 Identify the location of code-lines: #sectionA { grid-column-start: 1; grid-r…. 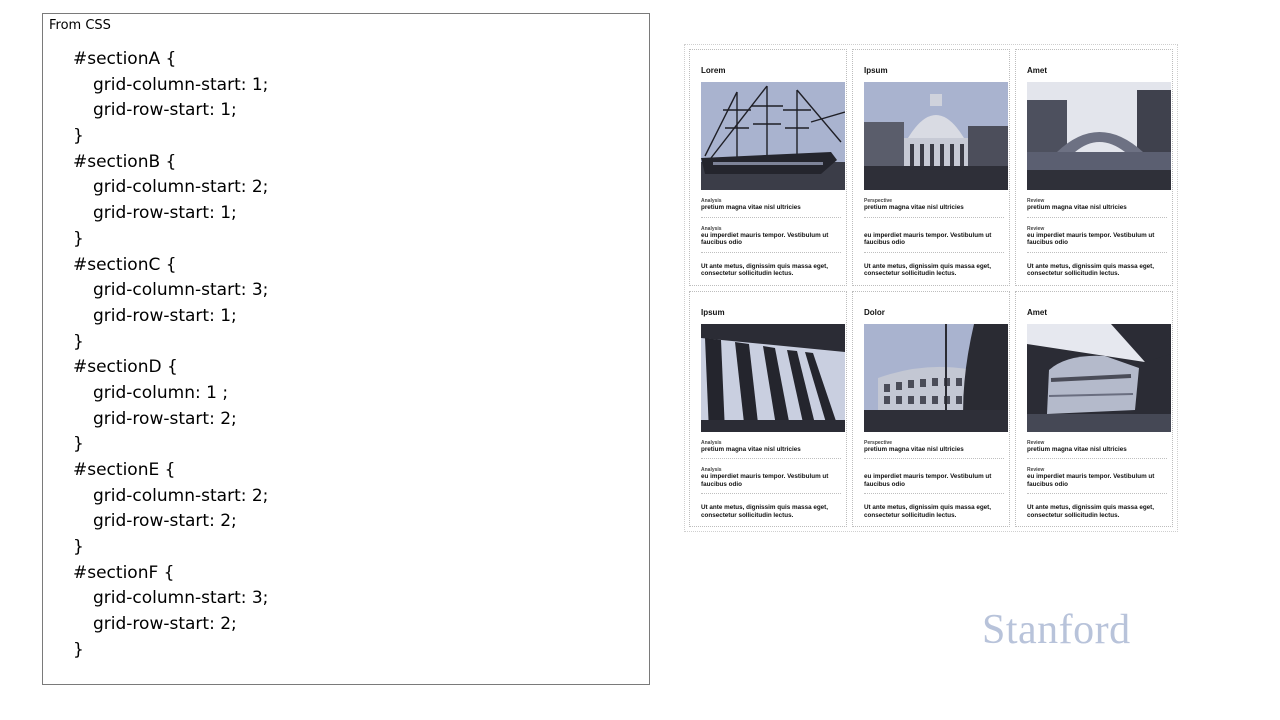
(170, 355).